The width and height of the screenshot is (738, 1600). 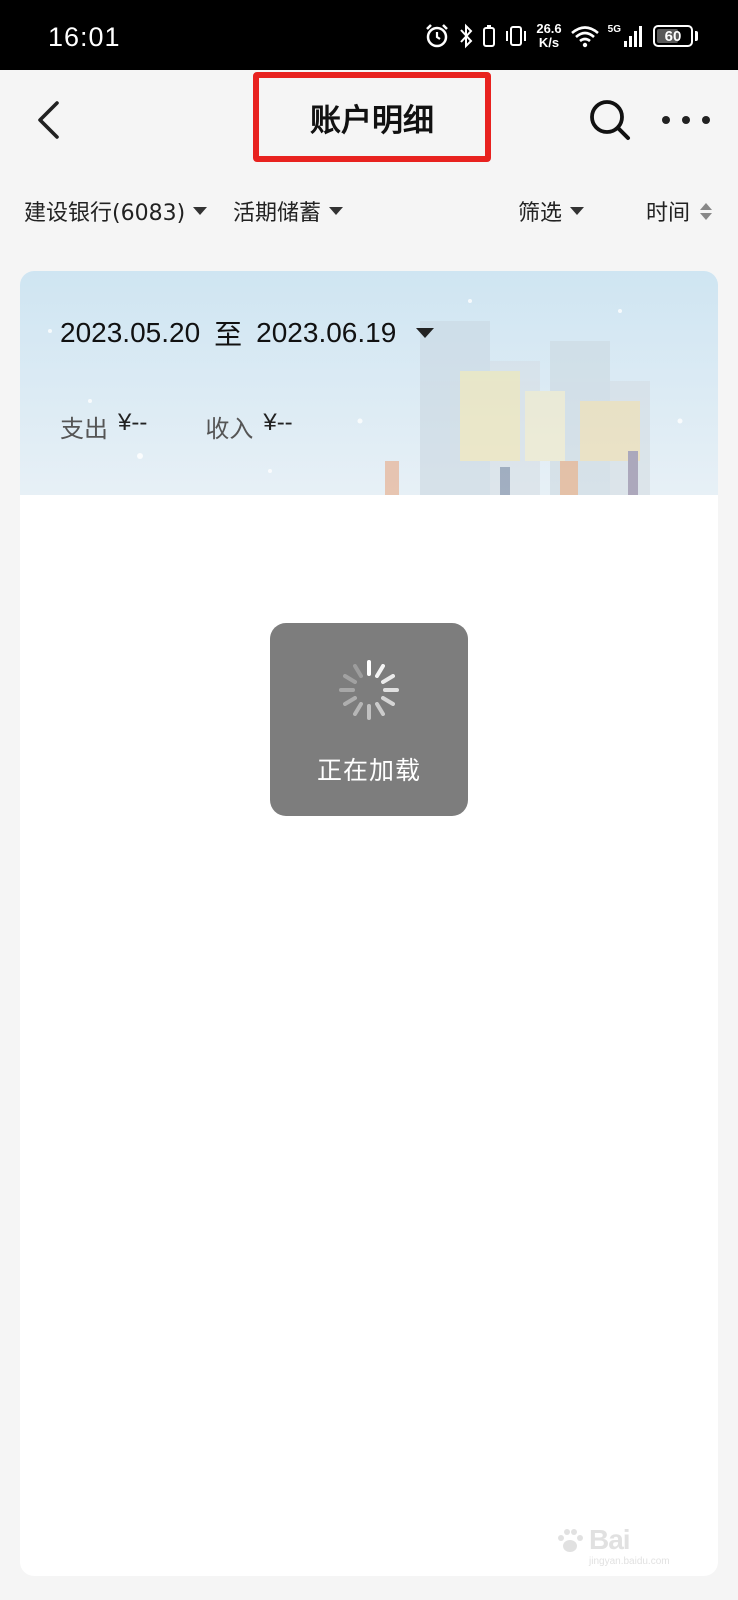 I want to click on account-type-selector: 活期储蓄, so click(x=288, y=211).